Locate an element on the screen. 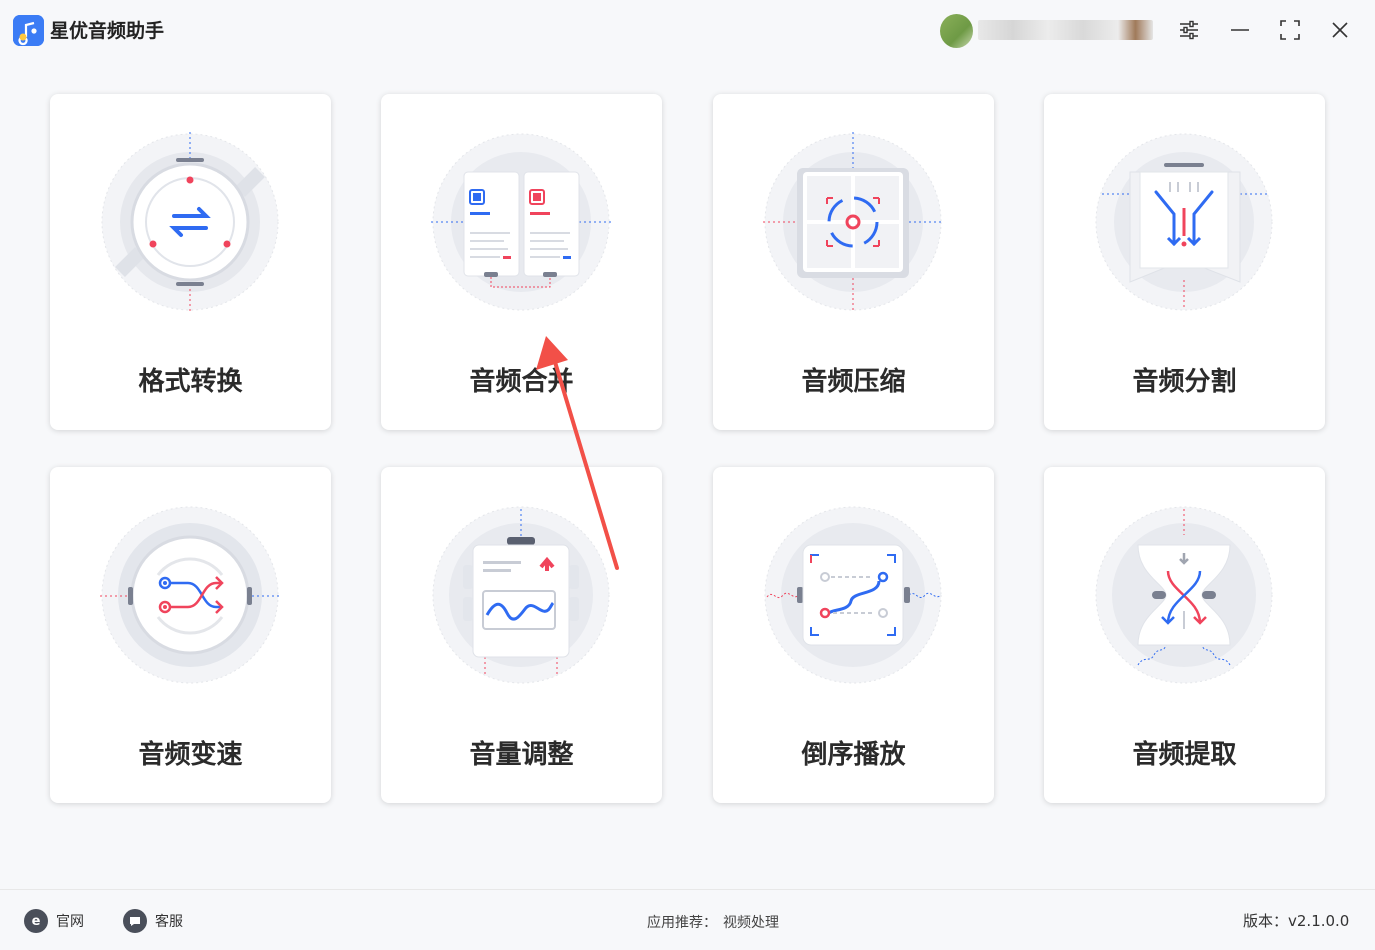 The height and width of the screenshot is (950, 1375). app-logo-icon is located at coordinates (28, 30).